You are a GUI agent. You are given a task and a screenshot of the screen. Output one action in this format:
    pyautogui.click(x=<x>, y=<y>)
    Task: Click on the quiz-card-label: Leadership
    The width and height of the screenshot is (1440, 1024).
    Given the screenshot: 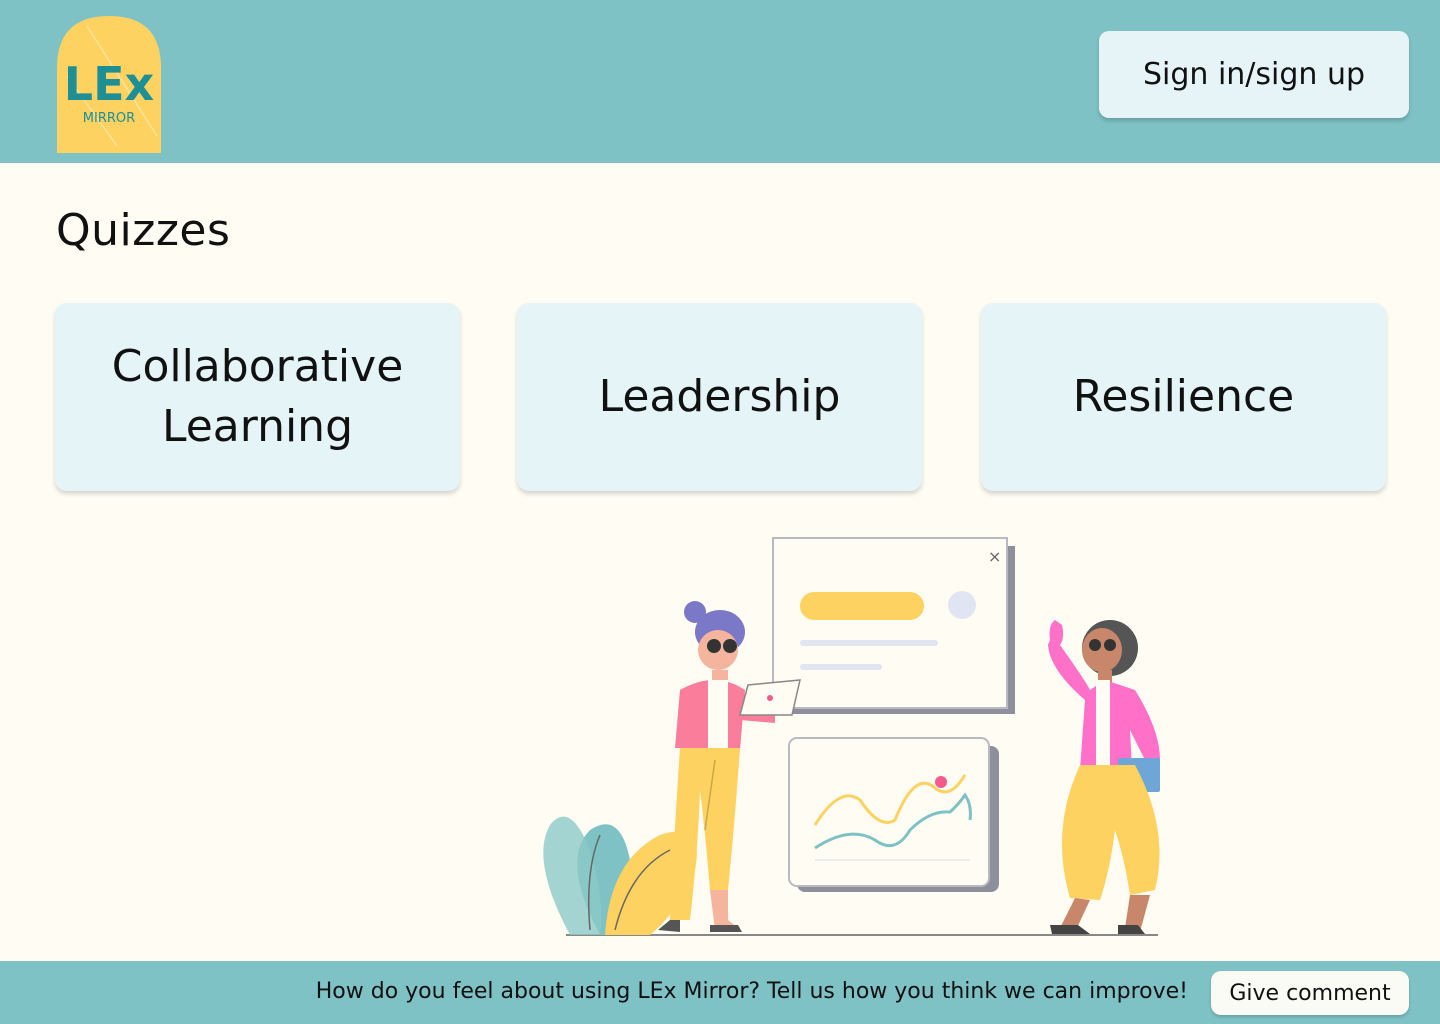 What is the action you would take?
    pyautogui.click(x=719, y=396)
    